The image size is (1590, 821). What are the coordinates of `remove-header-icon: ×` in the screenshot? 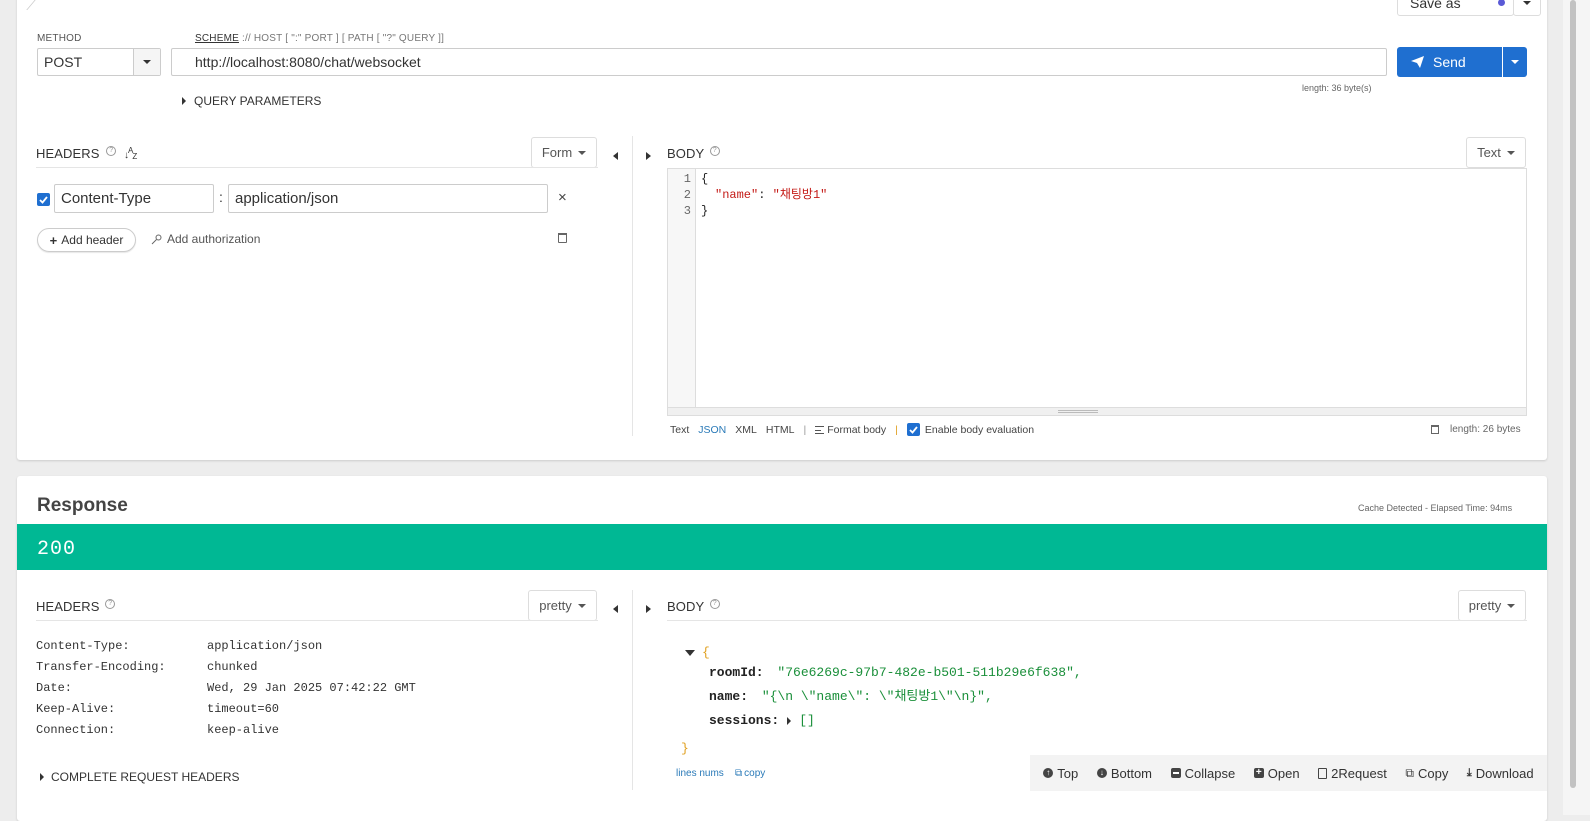 It's located at (562, 197).